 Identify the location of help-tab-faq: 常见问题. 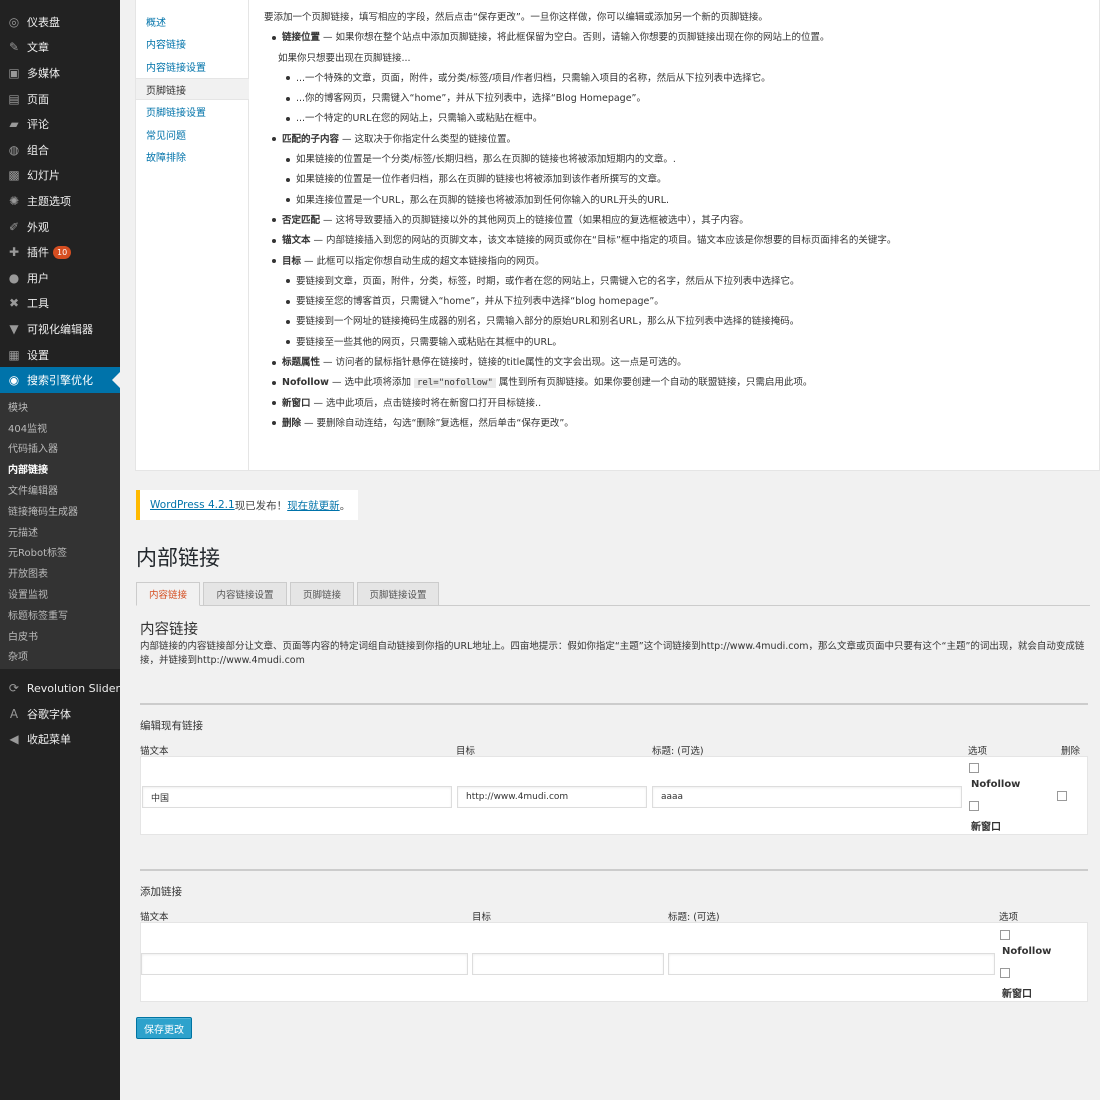
(192, 134).